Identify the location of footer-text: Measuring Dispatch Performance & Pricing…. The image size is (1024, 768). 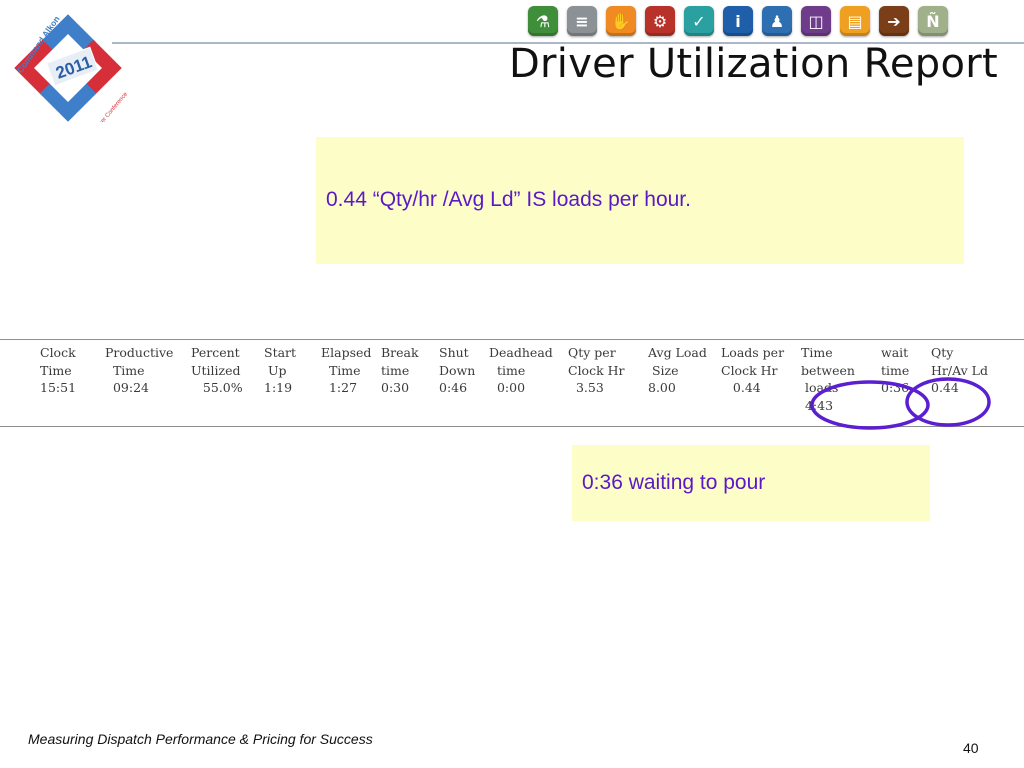
(200, 739).